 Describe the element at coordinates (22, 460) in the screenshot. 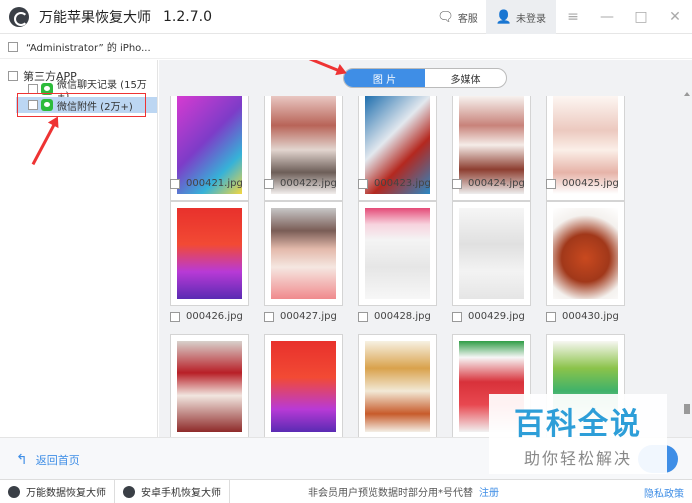

I see `back-arrow-icon: ↰` at that location.